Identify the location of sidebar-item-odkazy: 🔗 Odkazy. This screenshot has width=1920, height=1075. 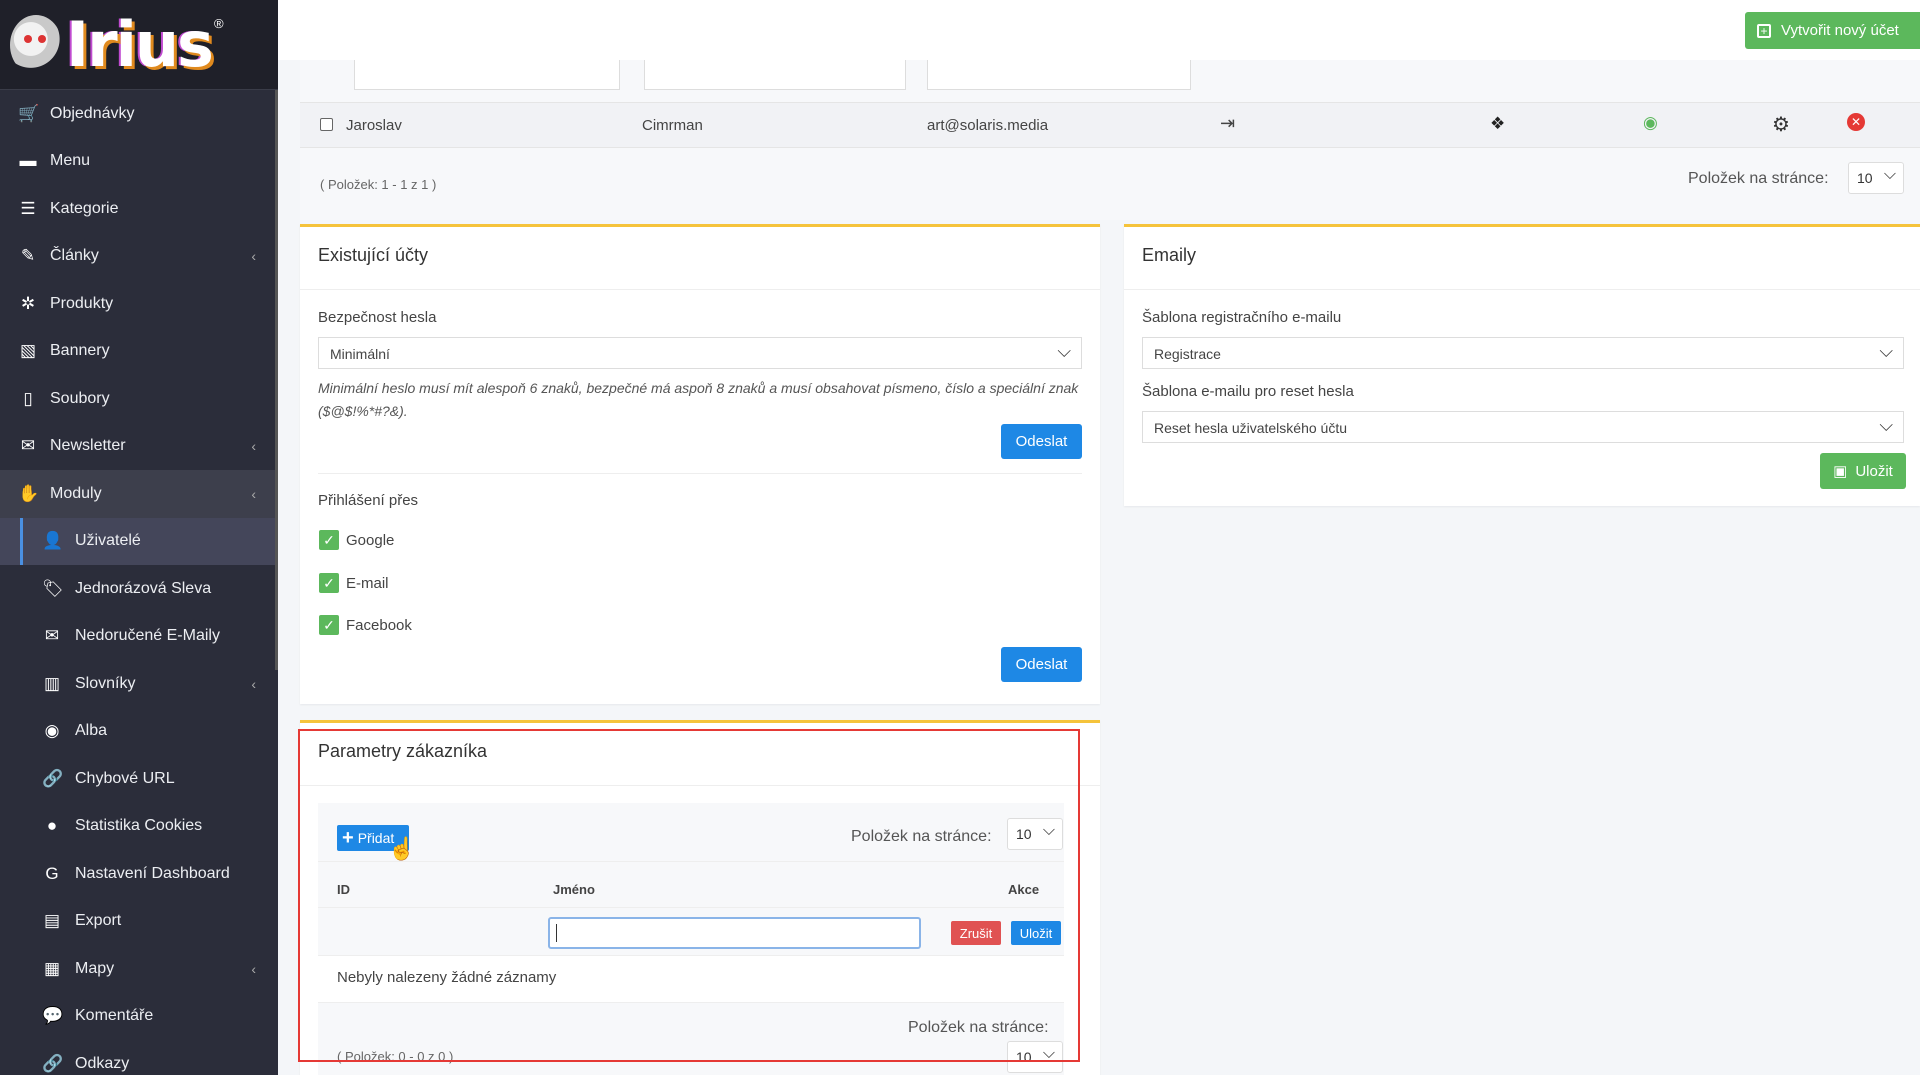
(139, 1057).